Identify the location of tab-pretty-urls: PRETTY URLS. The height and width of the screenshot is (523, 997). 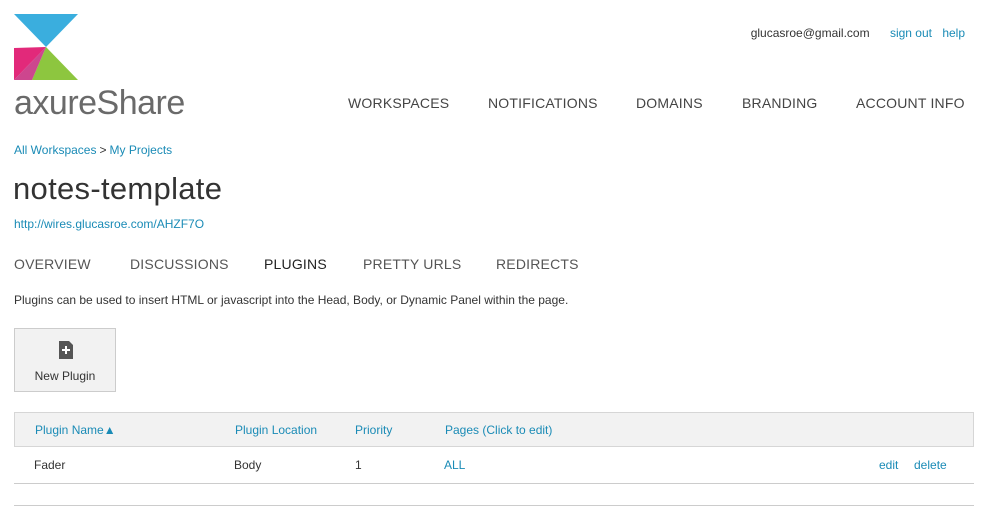
(412, 264).